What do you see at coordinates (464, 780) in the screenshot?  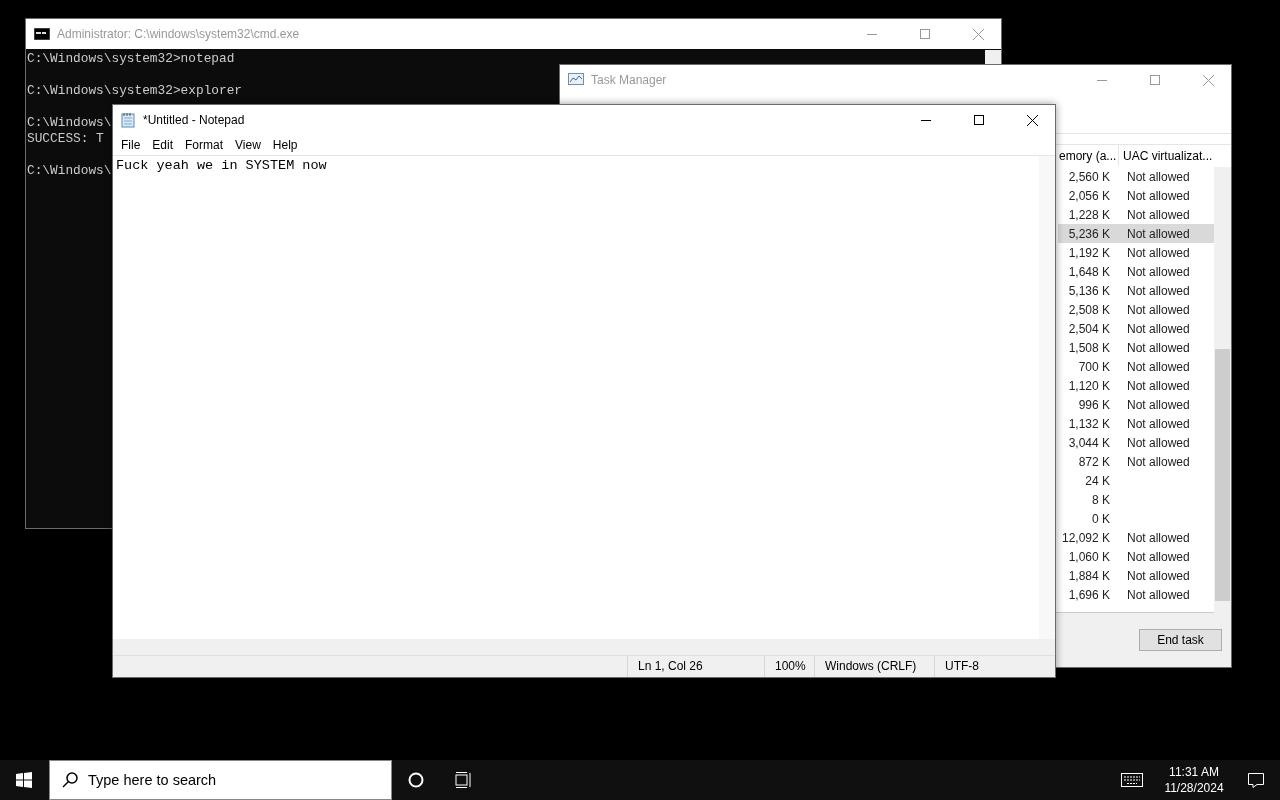 I see `task-view-icon` at bounding box center [464, 780].